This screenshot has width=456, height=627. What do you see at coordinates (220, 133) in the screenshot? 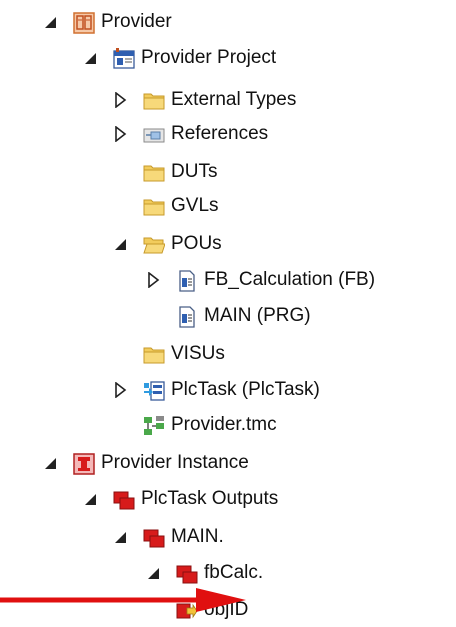
I see `tree-node-label: References` at bounding box center [220, 133].